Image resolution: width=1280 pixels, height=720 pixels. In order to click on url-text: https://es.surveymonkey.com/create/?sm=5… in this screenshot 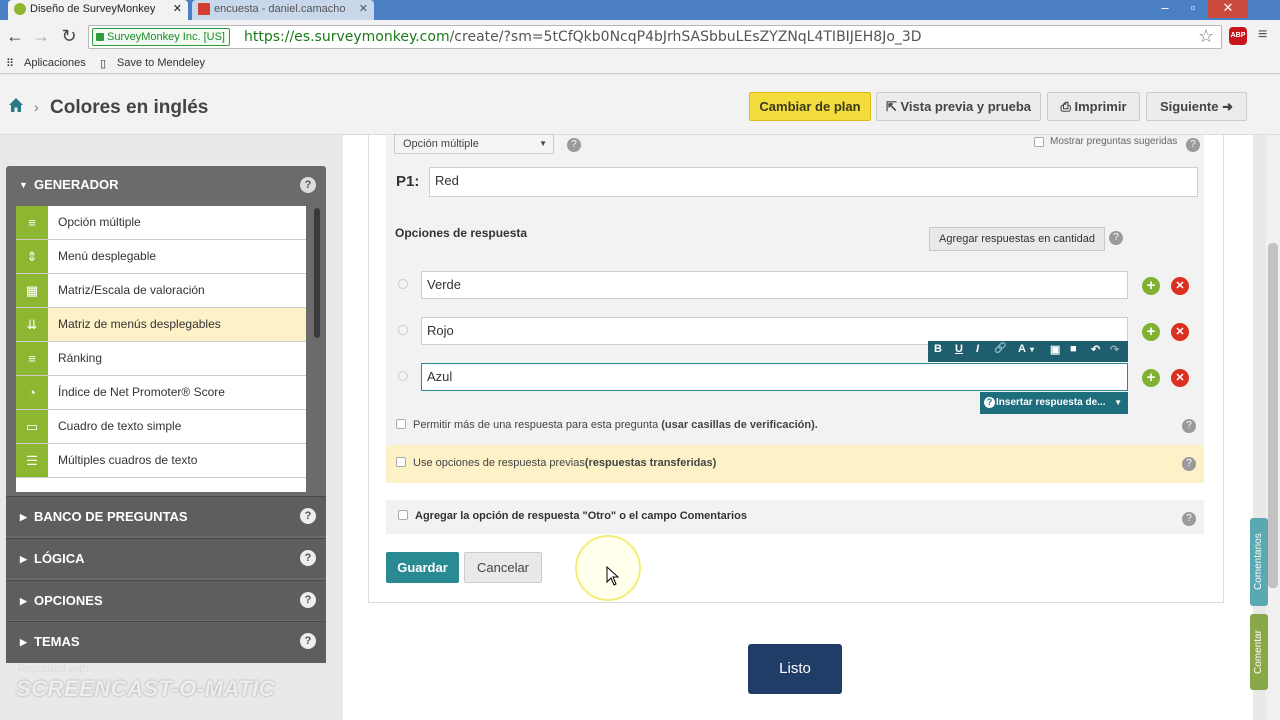, I will do `click(583, 37)`.